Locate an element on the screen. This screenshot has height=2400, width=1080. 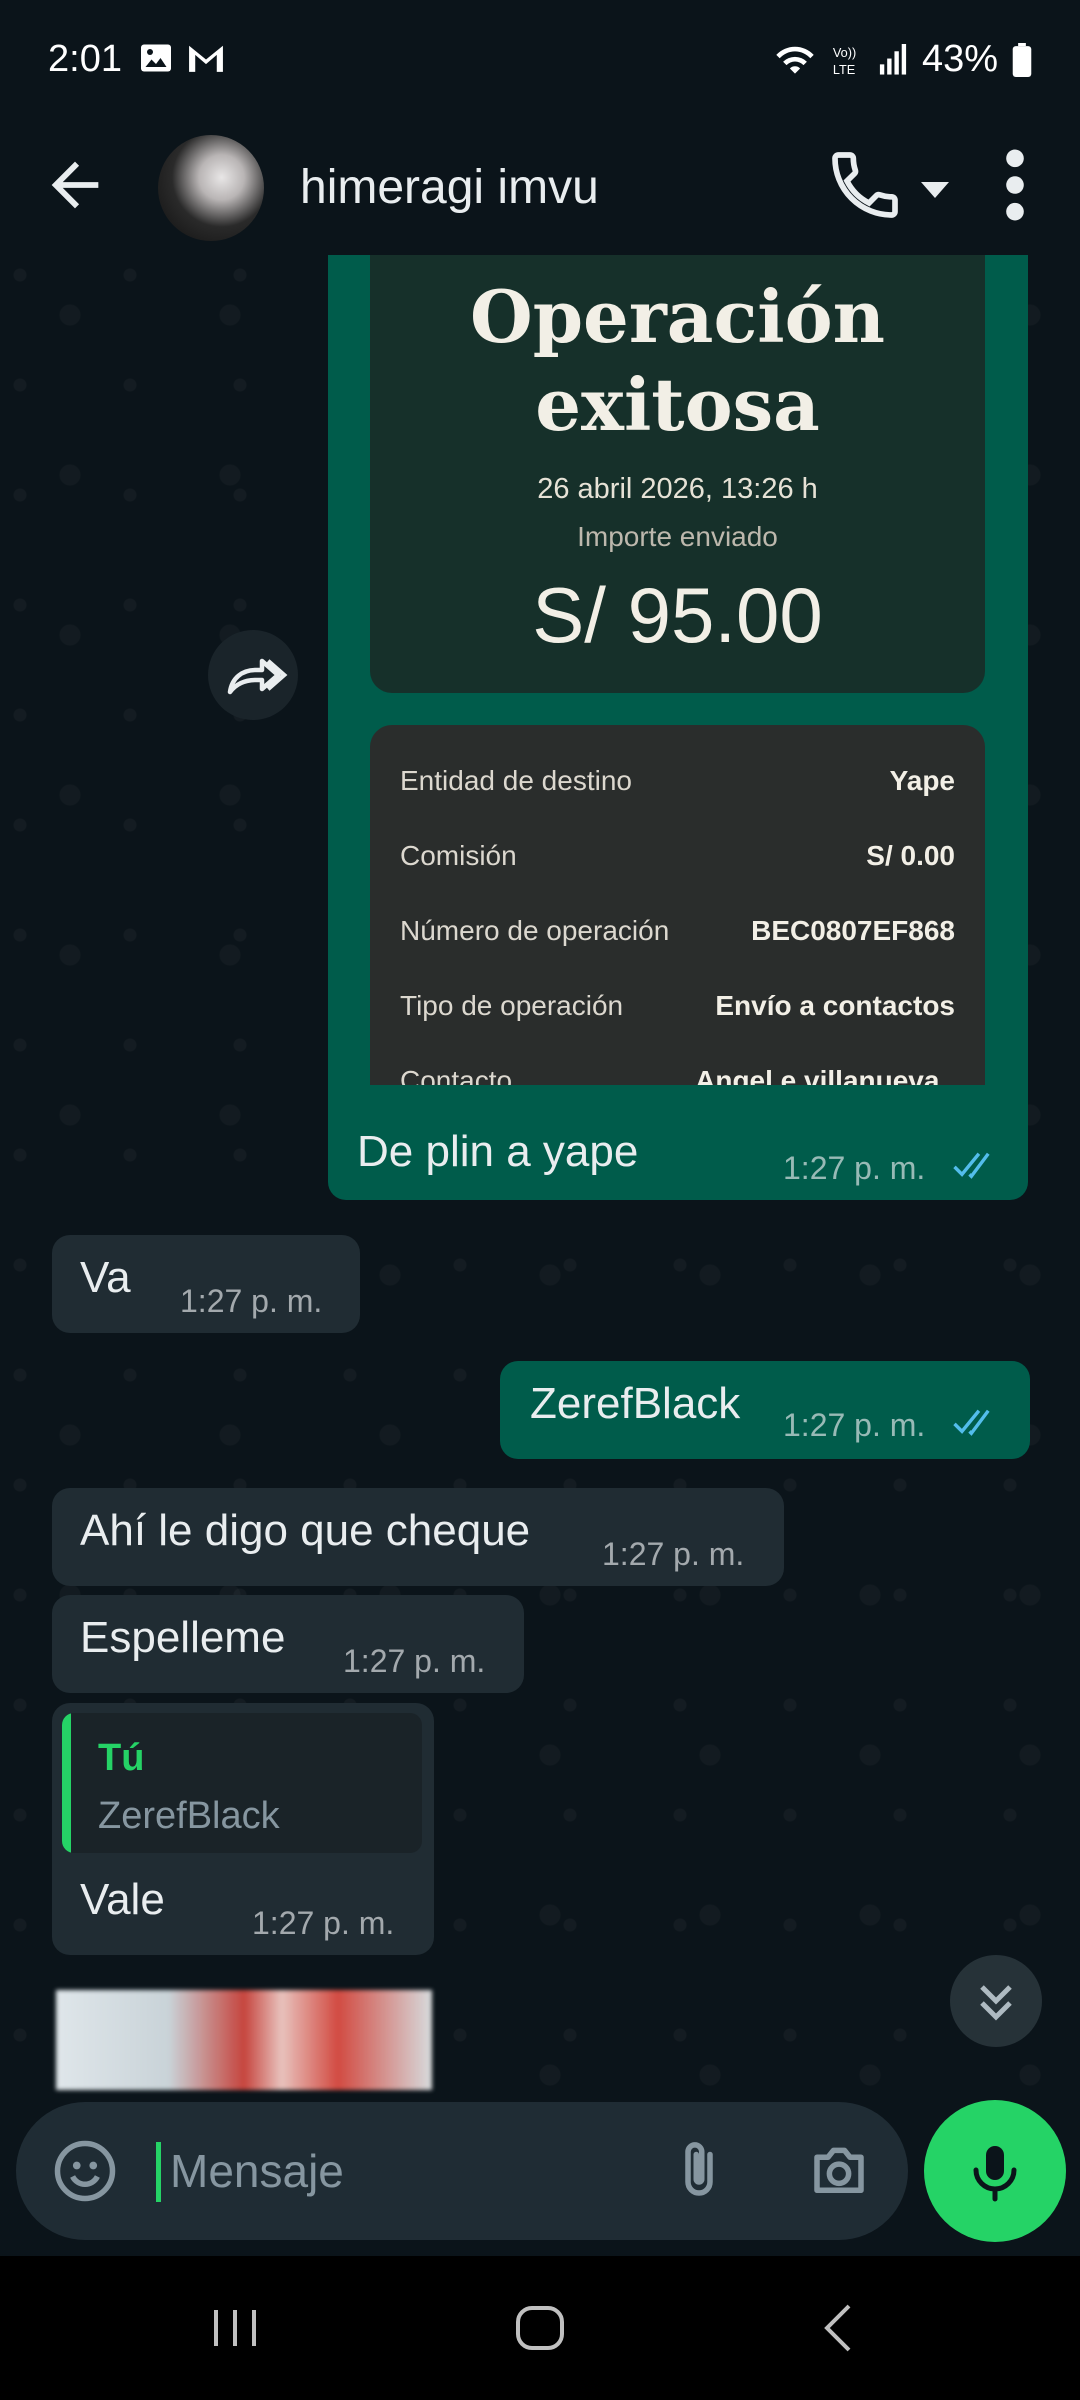
recent-apps-icon is located at coordinates (235, 2328).